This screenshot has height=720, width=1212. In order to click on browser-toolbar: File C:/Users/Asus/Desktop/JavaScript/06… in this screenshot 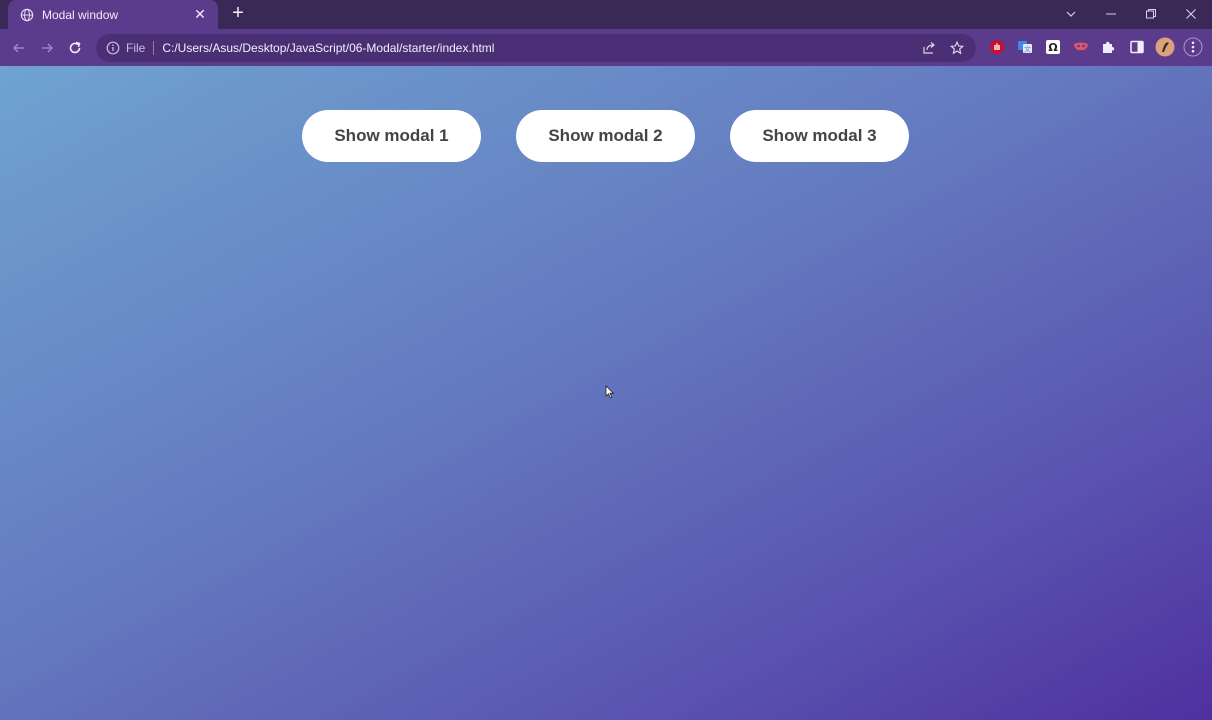, I will do `click(606, 47)`.